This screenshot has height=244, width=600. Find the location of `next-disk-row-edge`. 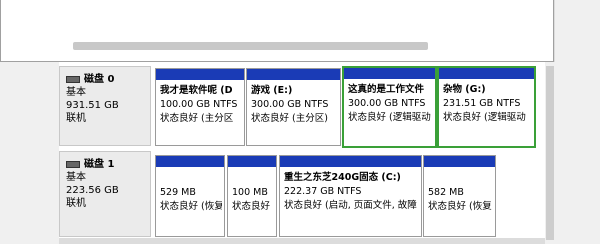

next-disk-row-edge is located at coordinates (302, 241).